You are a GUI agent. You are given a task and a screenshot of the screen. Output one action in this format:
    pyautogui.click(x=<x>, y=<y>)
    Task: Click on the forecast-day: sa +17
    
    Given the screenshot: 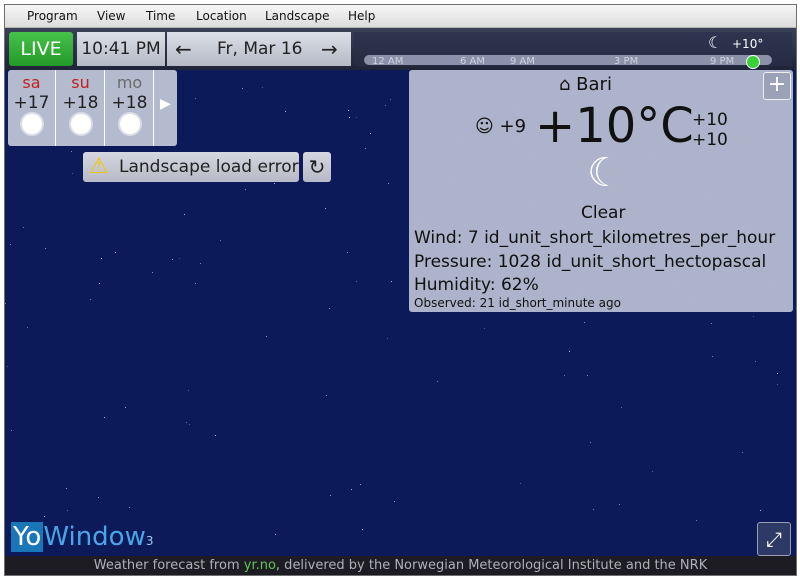 What is the action you would take?
    pyautogui.click(x=32, y=108)
    